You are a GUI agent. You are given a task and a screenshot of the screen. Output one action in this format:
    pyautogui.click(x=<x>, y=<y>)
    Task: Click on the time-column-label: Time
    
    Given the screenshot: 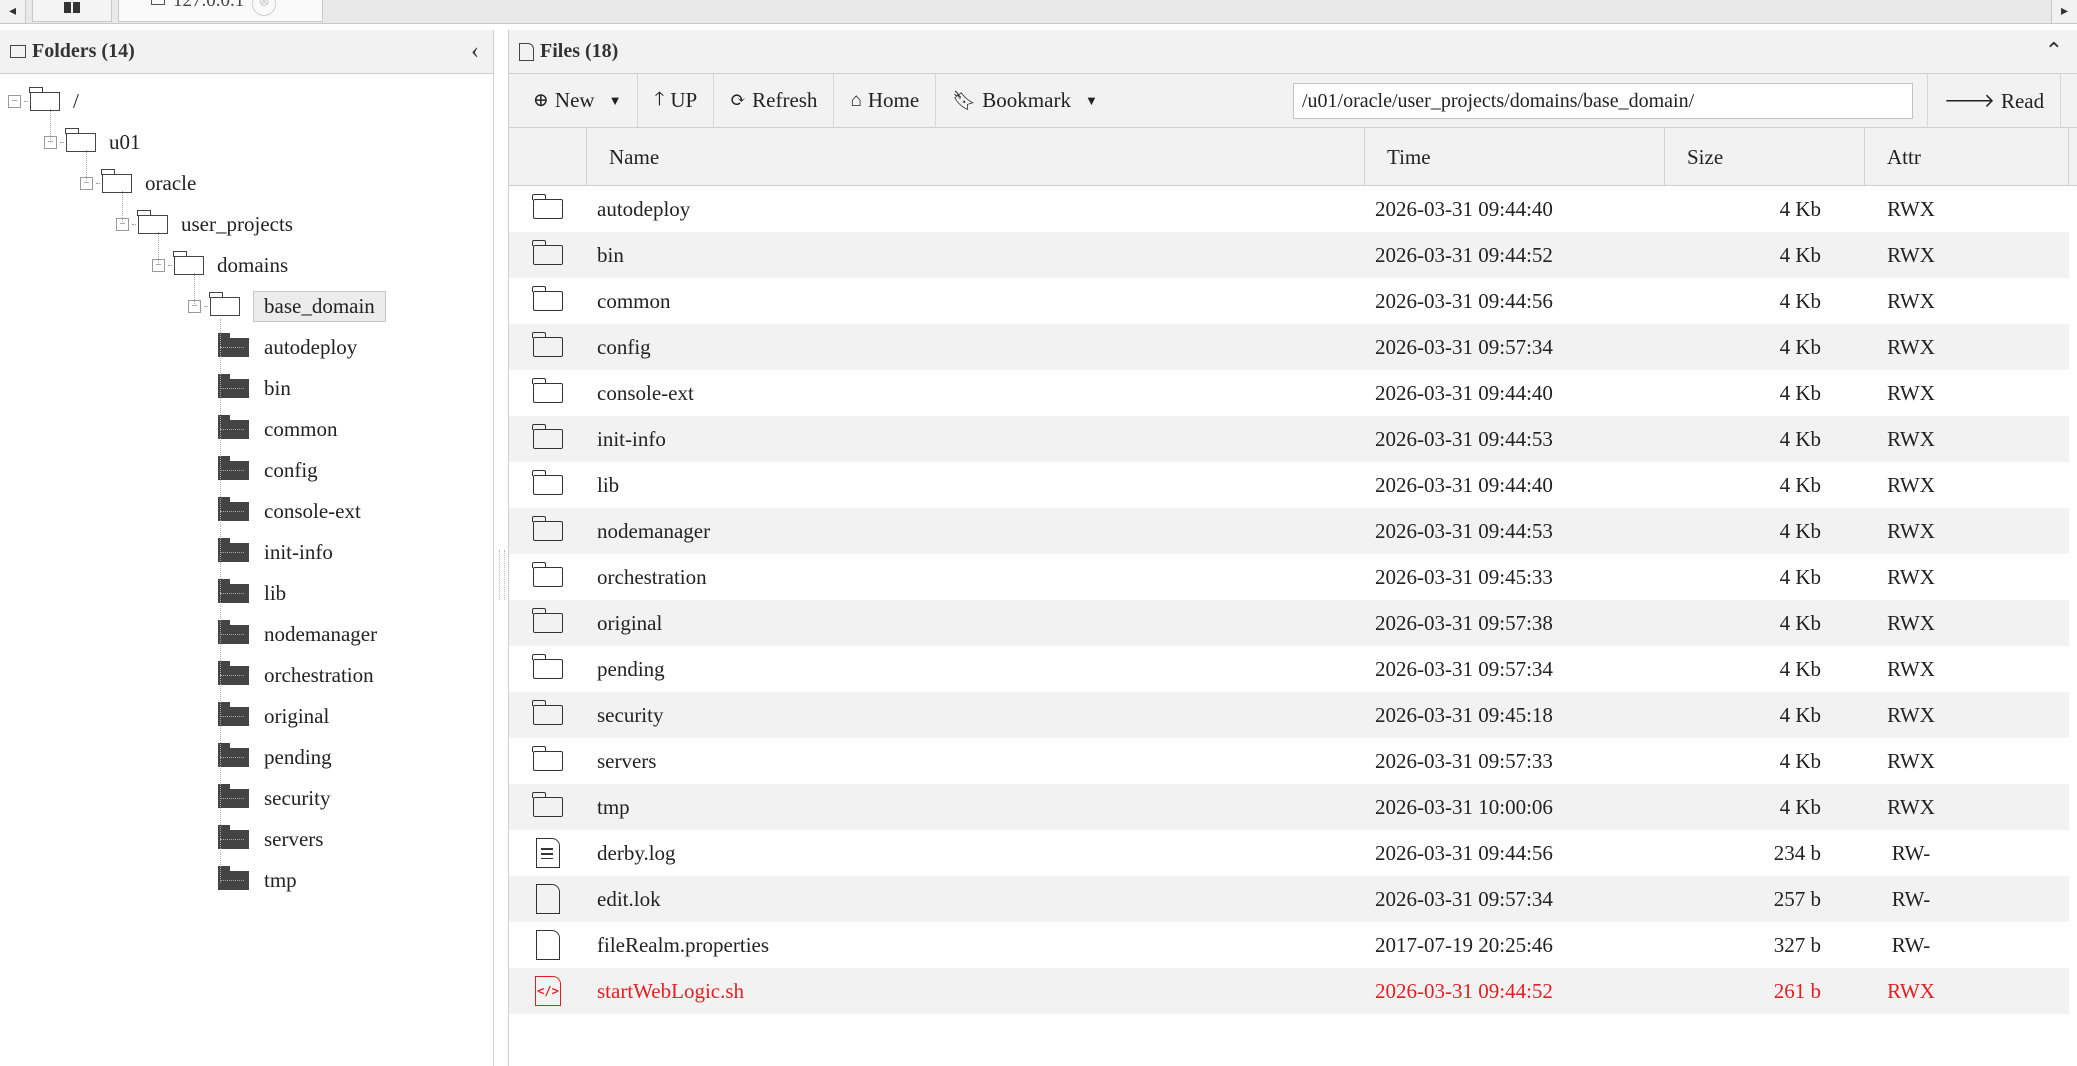 What is the action you would take?
    pyautogui.click(x=1409, y=156)
    